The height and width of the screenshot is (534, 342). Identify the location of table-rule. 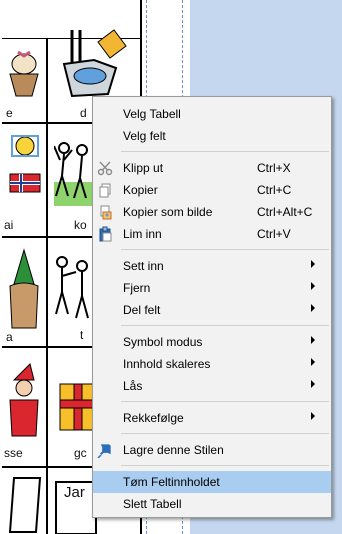
(47, 286).